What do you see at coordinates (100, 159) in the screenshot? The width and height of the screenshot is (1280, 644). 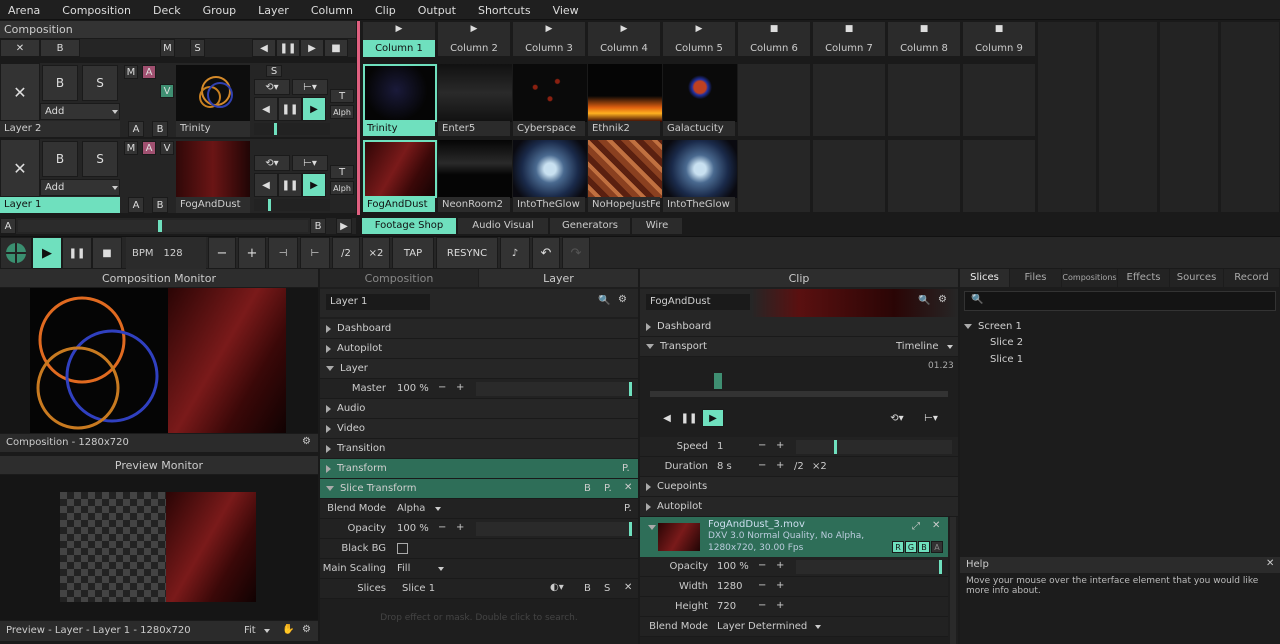 I see `layer-1-solo-button: S` at bounding box center [100, 159].